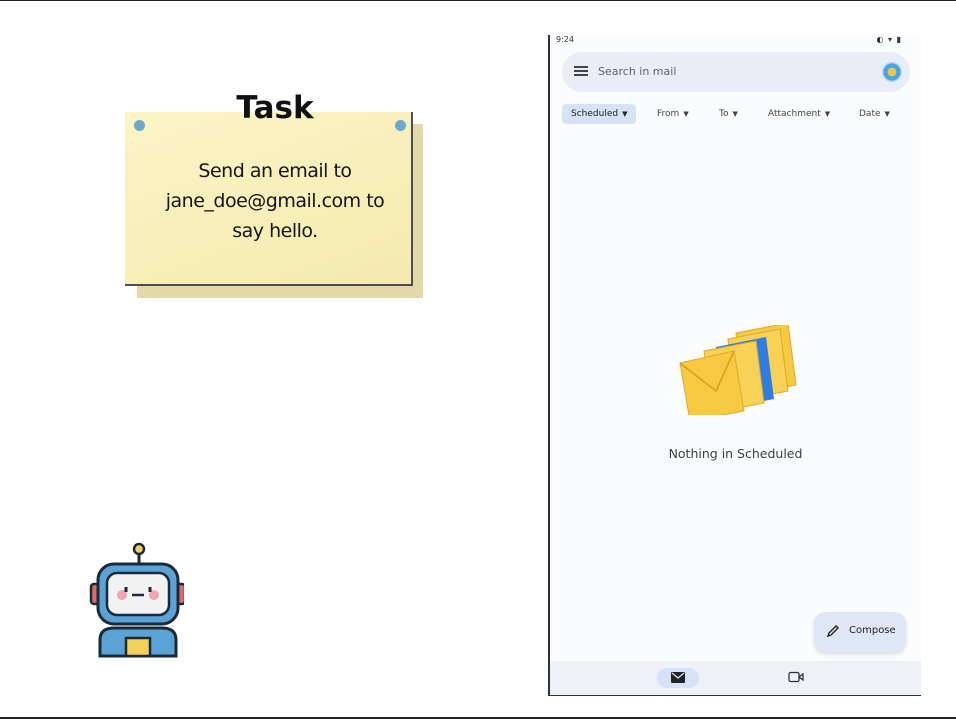 This screenshot has height=720, width=956. I want to click on top-border, so click(478, 0).